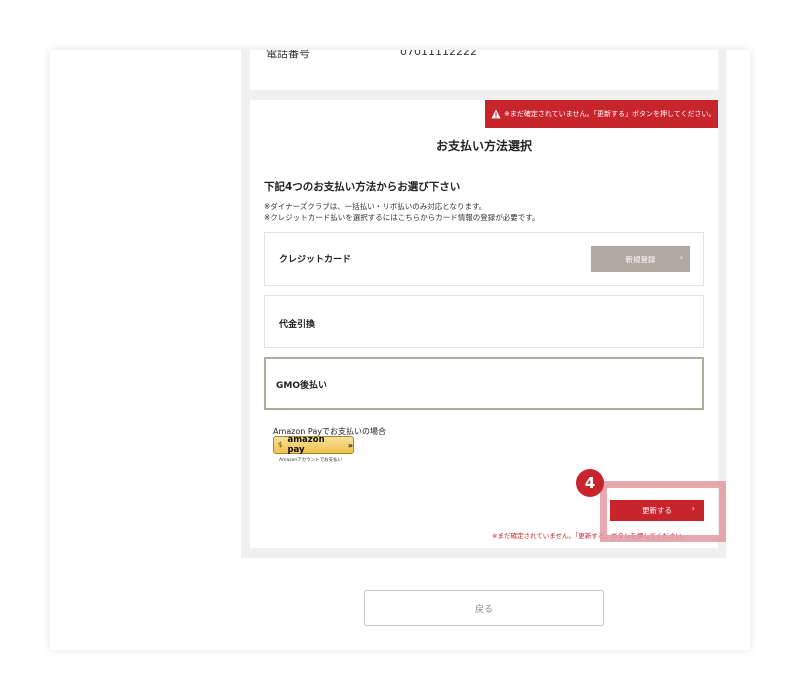  What do you see at coordinates (484, 608) in the screenshot?
I see `back-button: 戻る` at bounding box center [484, 608].